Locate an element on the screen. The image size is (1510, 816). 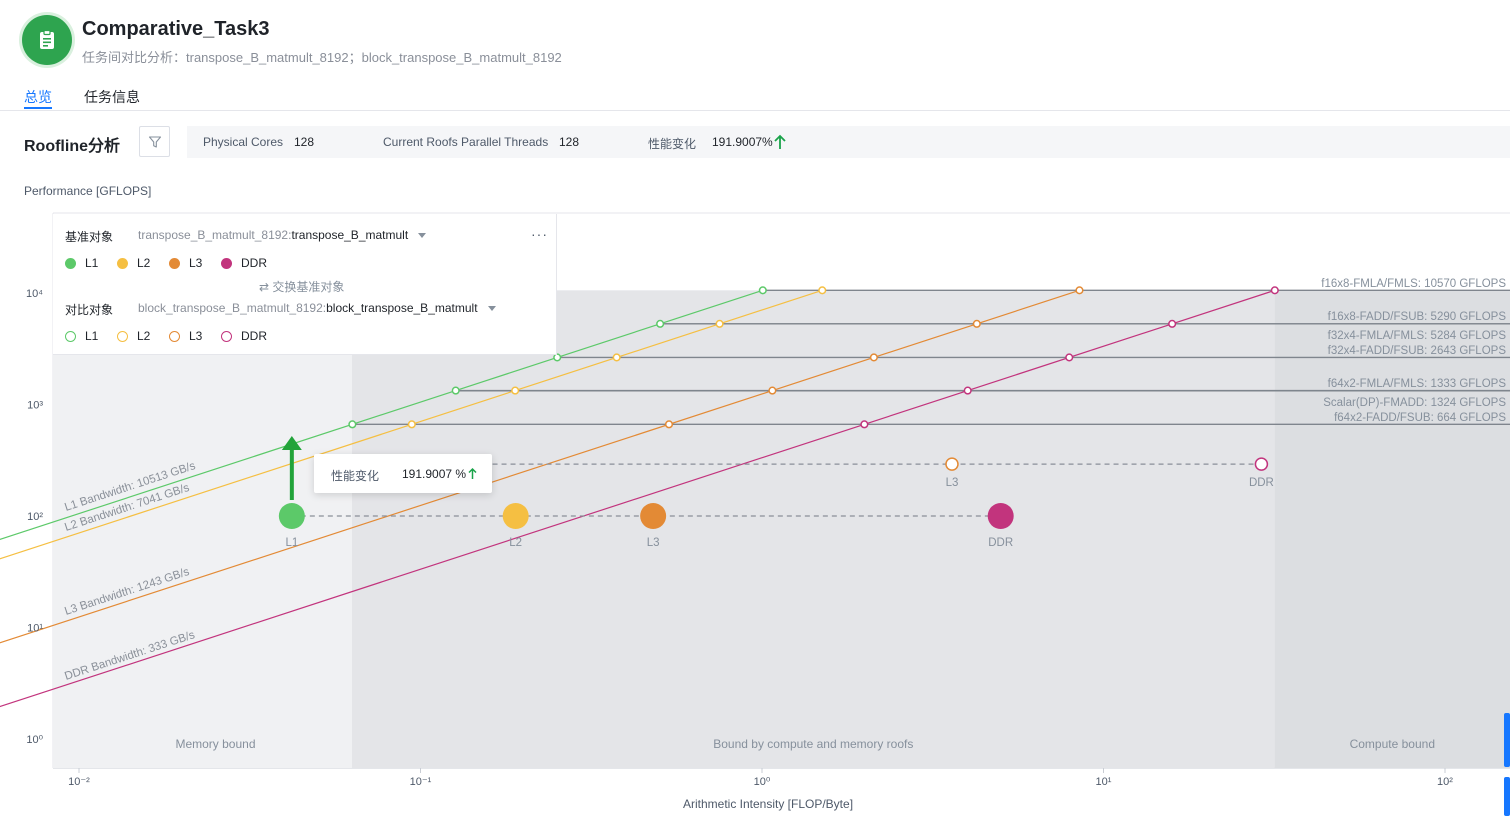
compare-point-l3 is located at coordinates (952, 464).